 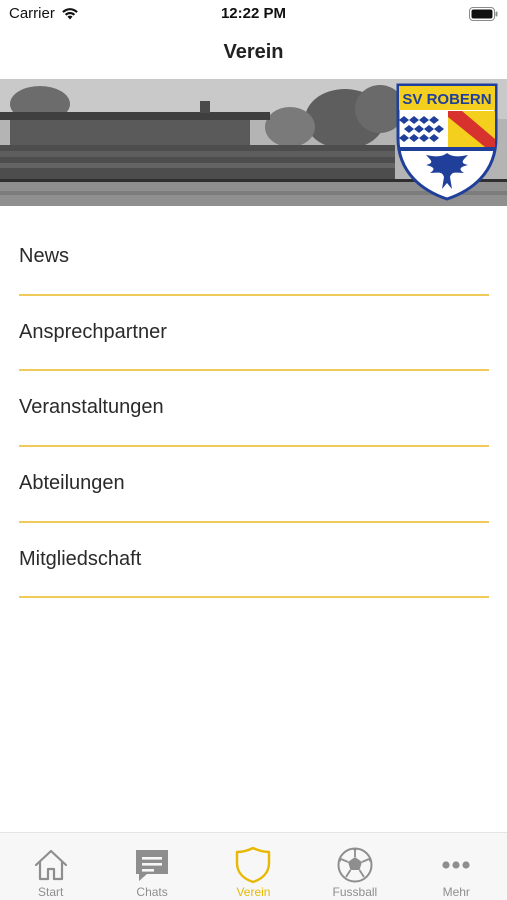 What do you see at coordinates (253, 892) in the screenshot?
I see `tab-label: Verein` at bounding box center [253, 892].